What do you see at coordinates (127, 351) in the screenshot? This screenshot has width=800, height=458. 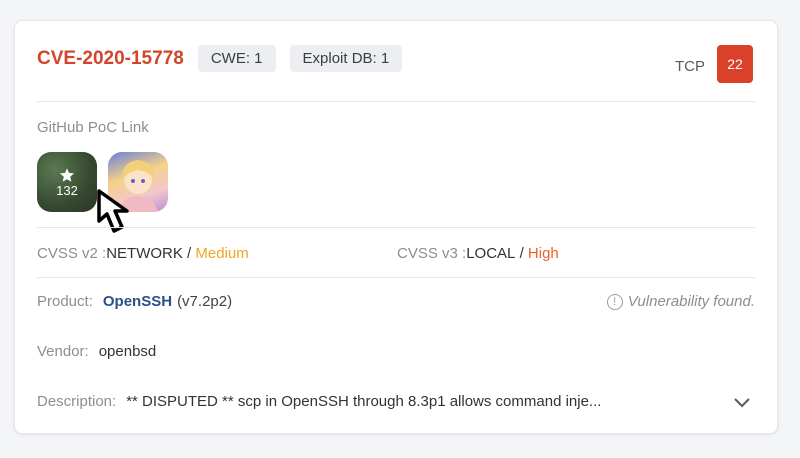 I see `vendor-value: openbsd` at bounding box center [127, 351].